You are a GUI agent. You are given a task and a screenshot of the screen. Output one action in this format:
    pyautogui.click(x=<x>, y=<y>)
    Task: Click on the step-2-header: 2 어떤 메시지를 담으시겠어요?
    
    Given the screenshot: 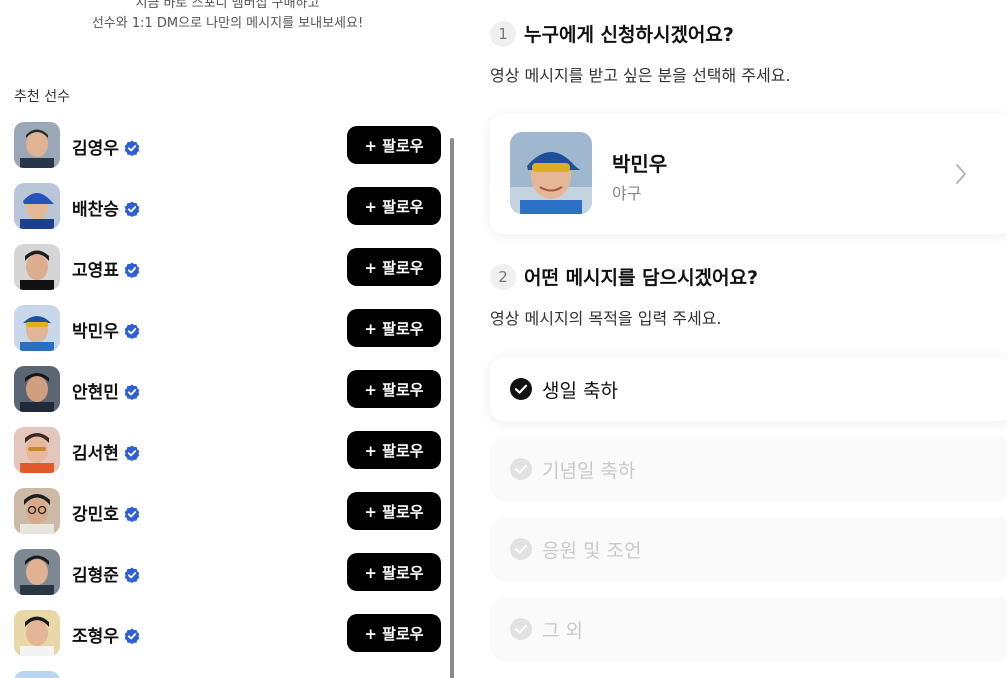 What is the action you would take?
    pyautogui.click(x=624, y=276)
    